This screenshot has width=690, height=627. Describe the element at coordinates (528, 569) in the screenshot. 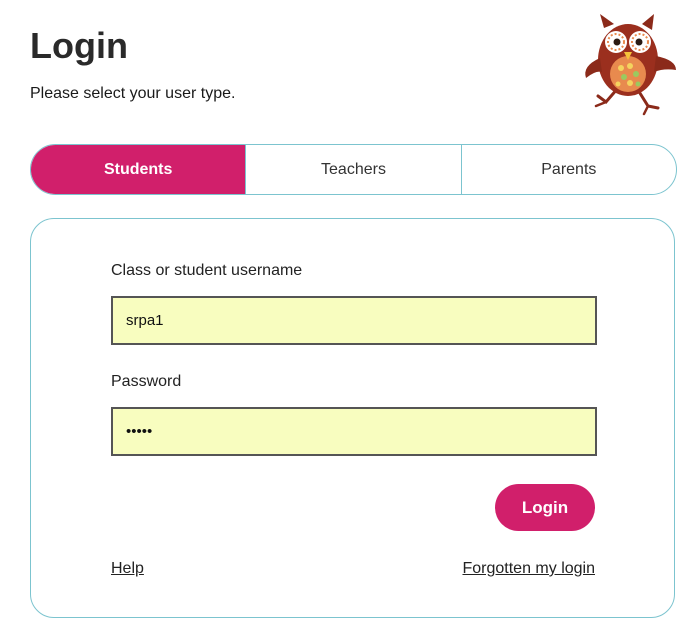

I see `forgotten-login-link: Forgotten my login` at that location.